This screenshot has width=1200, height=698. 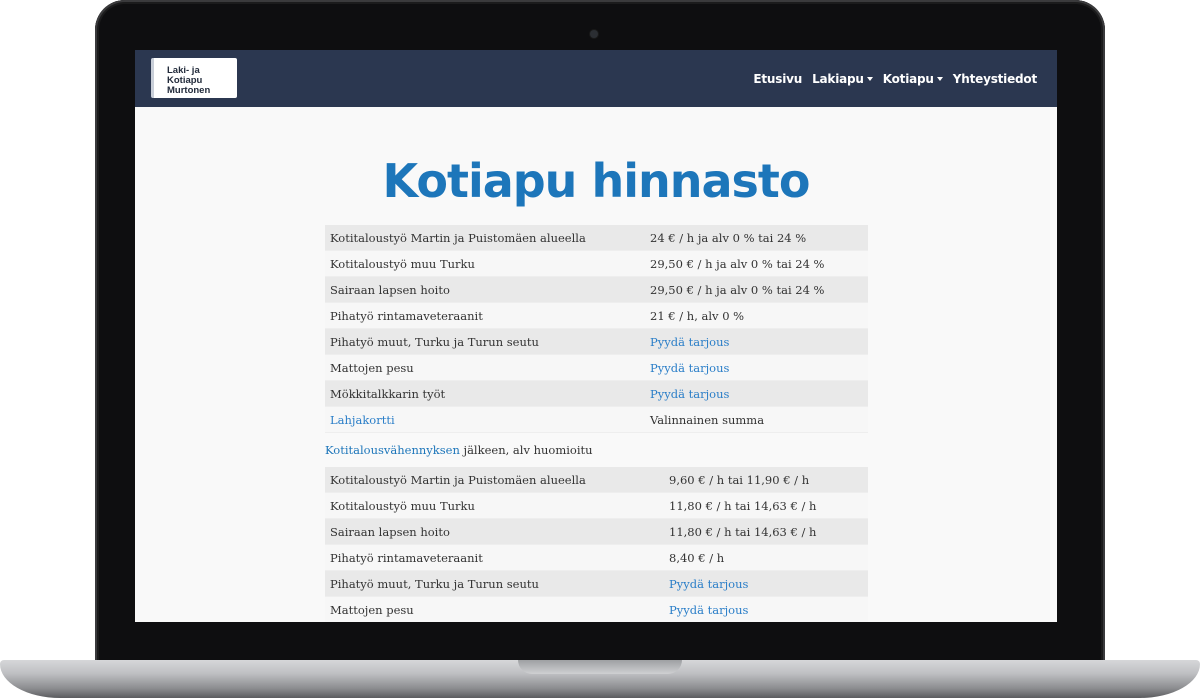 What do you see at coordinates (596, 394) in the screenshot?
I see `table-row: Mökkitalkkarin työt Pyydä tarjous` at bounding box center [596, 394].